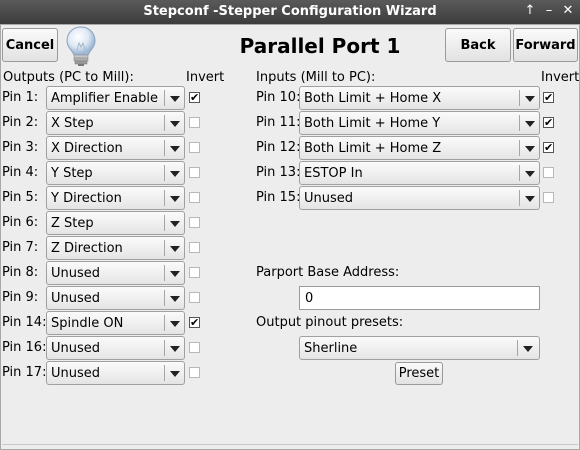  What do you see at coordinates (373, 98) in the screenshot?
I see `inputs-pin-select-value: Both Limit + Home X` at bounding box center [373, 98].